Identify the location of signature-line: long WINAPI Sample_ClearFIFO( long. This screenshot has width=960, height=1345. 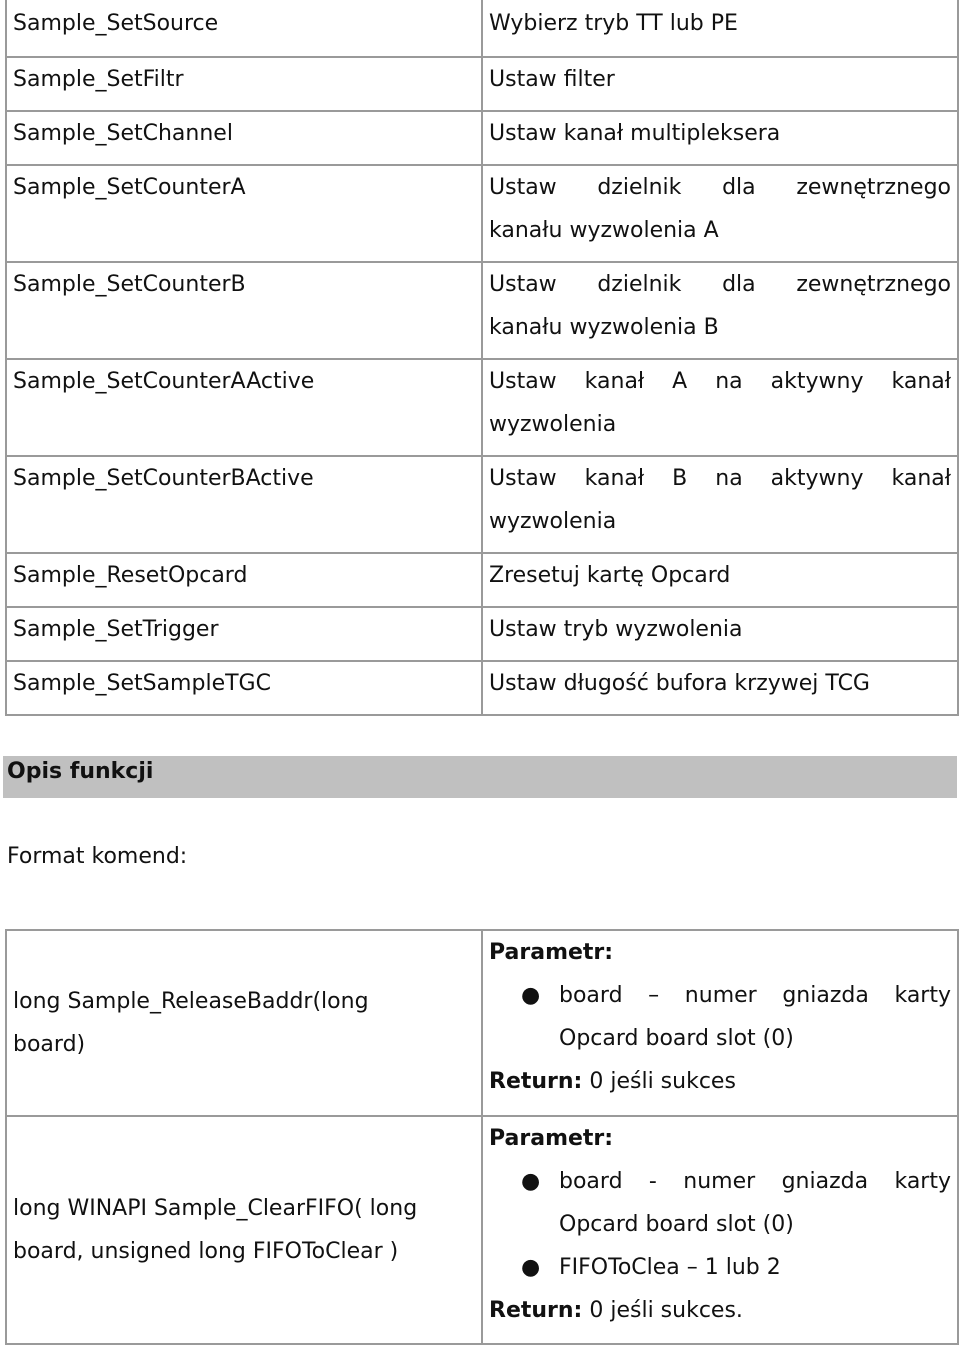
(215, 1208).